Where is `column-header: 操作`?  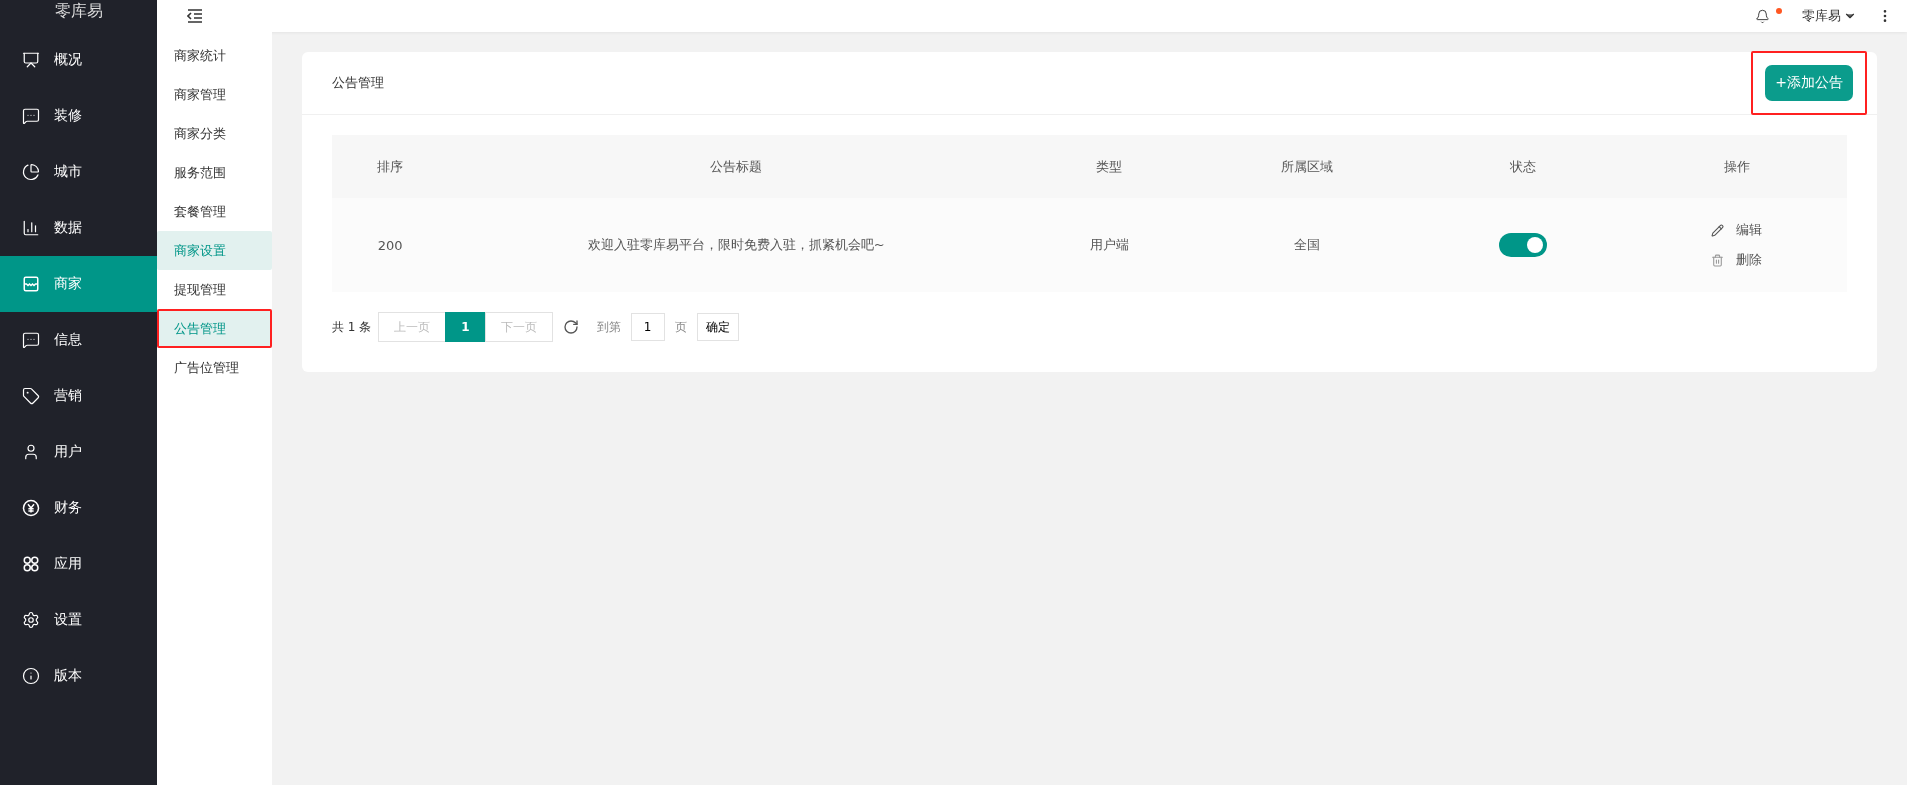
column-header: 操作 is located at coordinates (1736, 166).